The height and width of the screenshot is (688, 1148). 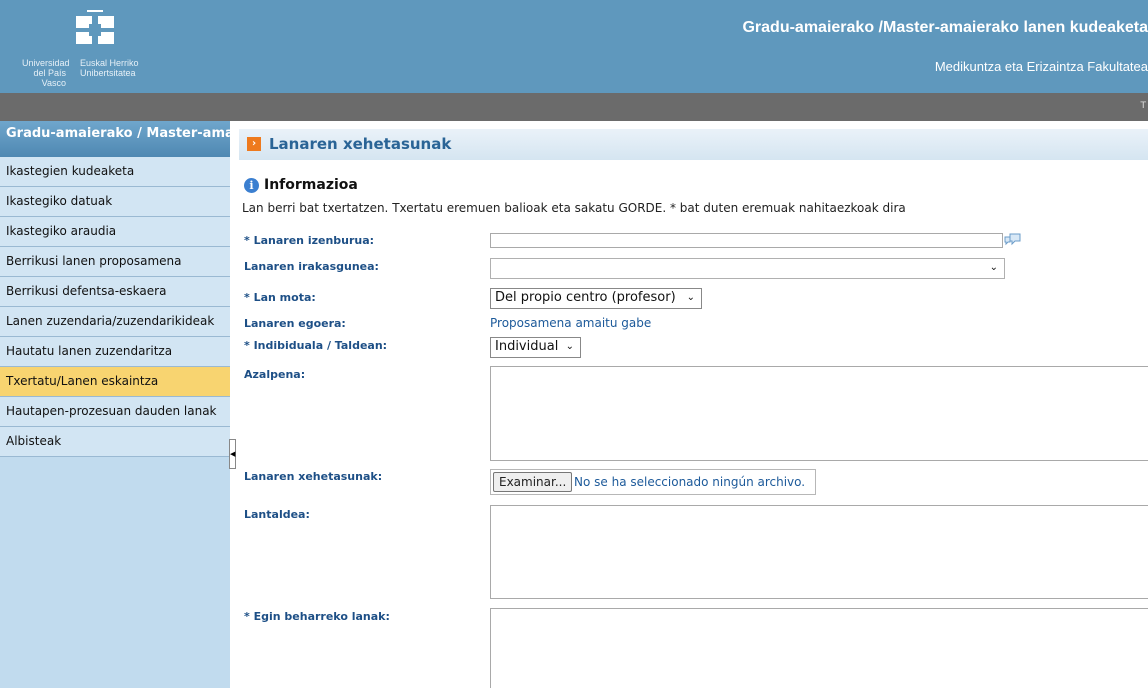 What do you see at coordinates (46, 73) in the screenshot?
I see `university-name-es: Universidad del País Vasco` at bounding box center [46, 73].